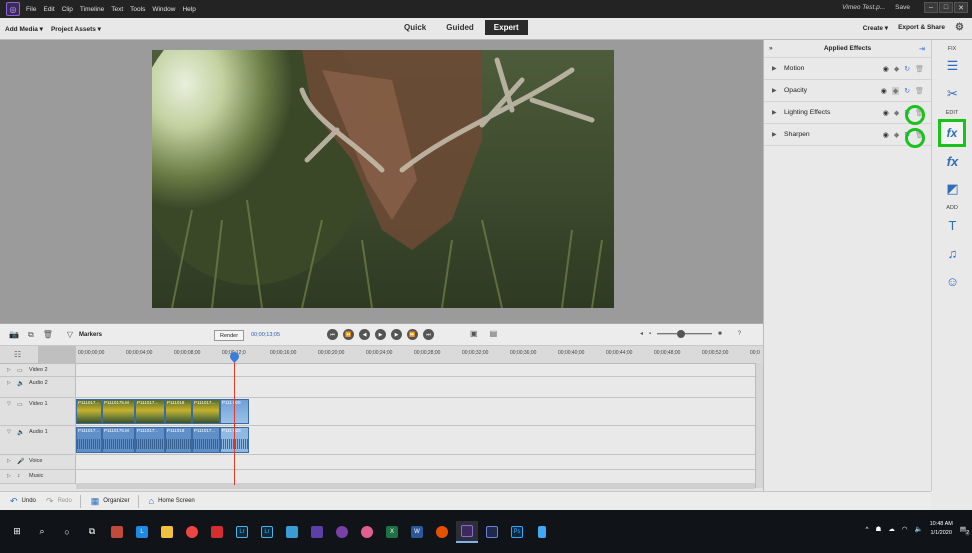 The image size is (972, 553). Describe the element at coordinates (392, 532) in the screenshot. I see `excel-icon: X` at that location.